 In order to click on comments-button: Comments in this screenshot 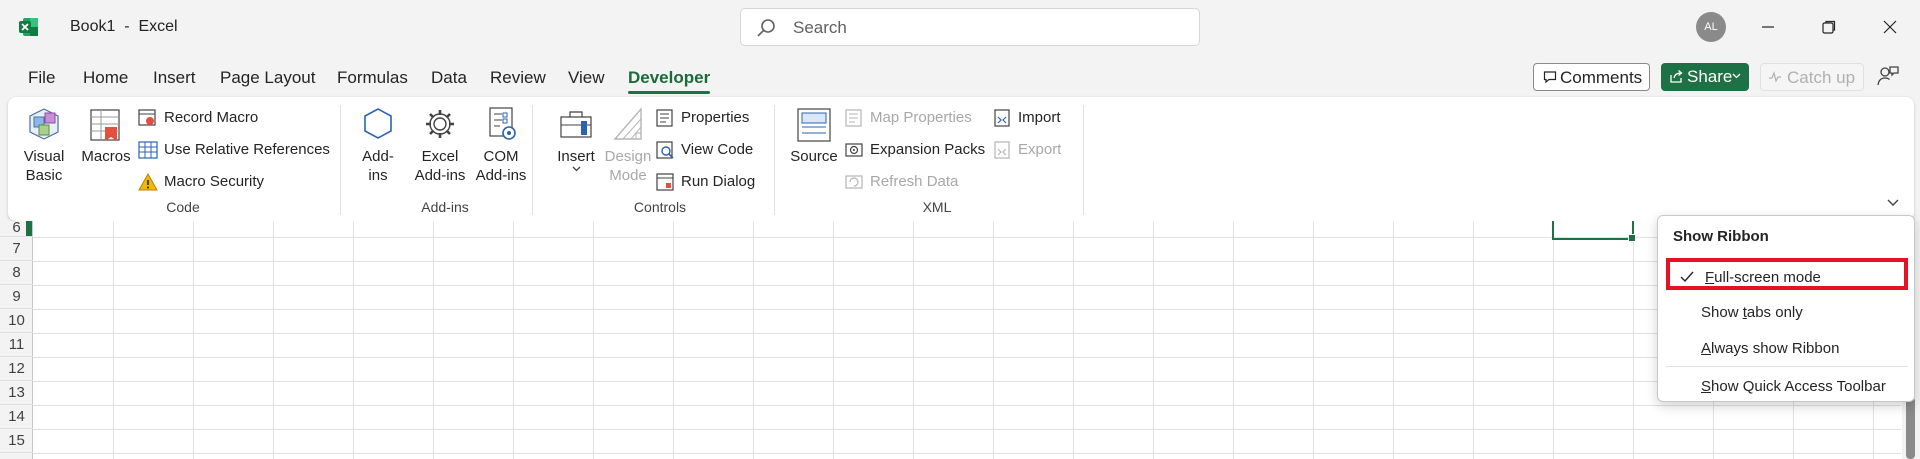, I will do `click(1591, 77)`.